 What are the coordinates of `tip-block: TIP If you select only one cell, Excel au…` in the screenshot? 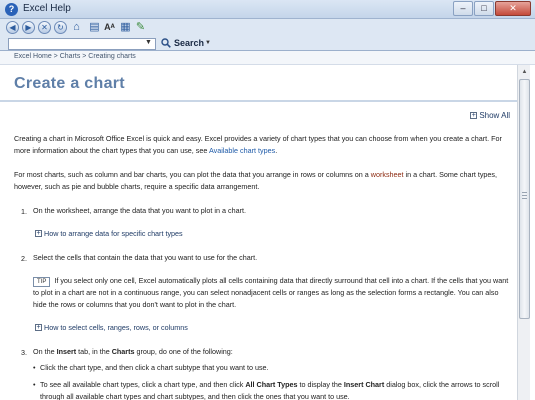 It's located at (271, 293).